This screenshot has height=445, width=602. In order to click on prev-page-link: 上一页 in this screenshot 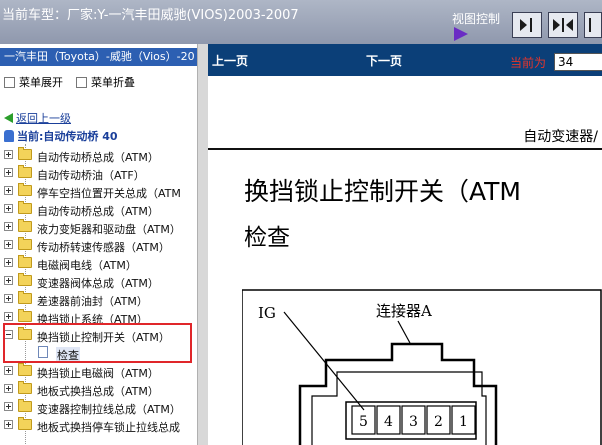, I will do `click(230, 60)`.